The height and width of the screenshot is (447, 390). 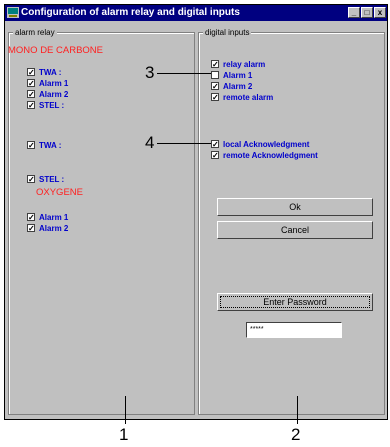 I want to click on checkbox-label: relay alarm, so click(x=244, y=64).